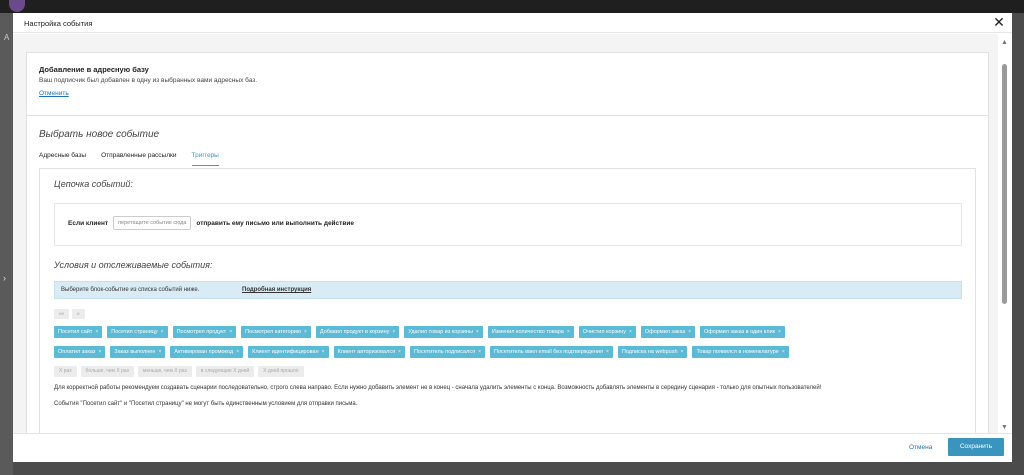 This screenshot has height=475, width=1024. Describe the element at coordinates (369, 352) in the screenshot. I see `event-tag: Клиент авторизовался ×` at that location.